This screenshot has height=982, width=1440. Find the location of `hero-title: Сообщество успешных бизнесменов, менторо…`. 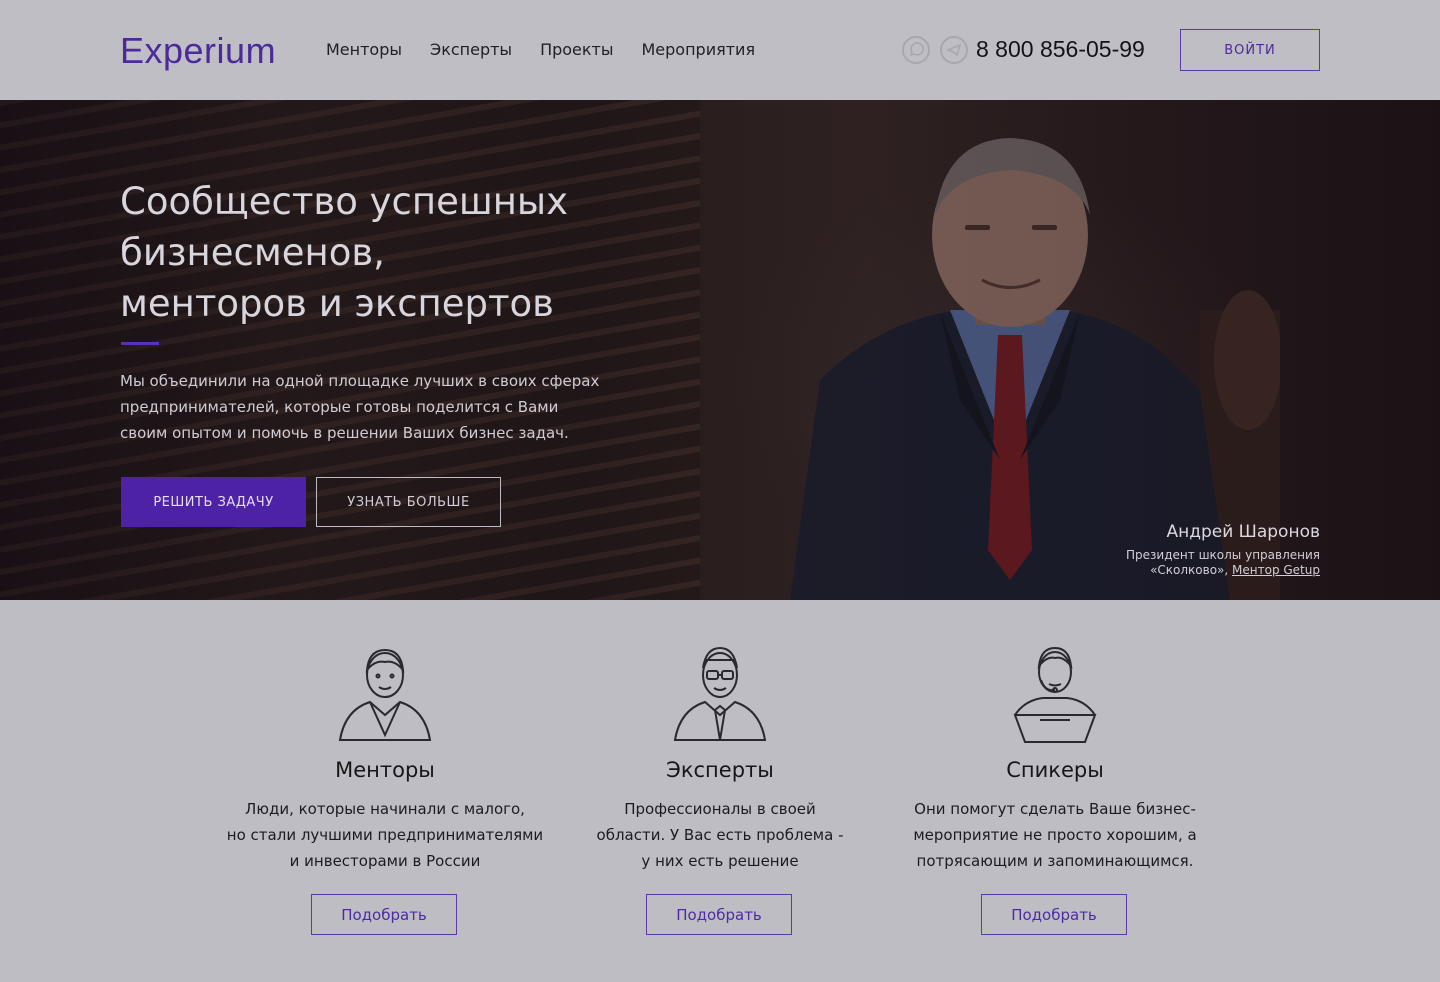

hero-title: Сообщество успешных бизнесменов, менторо… is located at coordinates (380, 252).